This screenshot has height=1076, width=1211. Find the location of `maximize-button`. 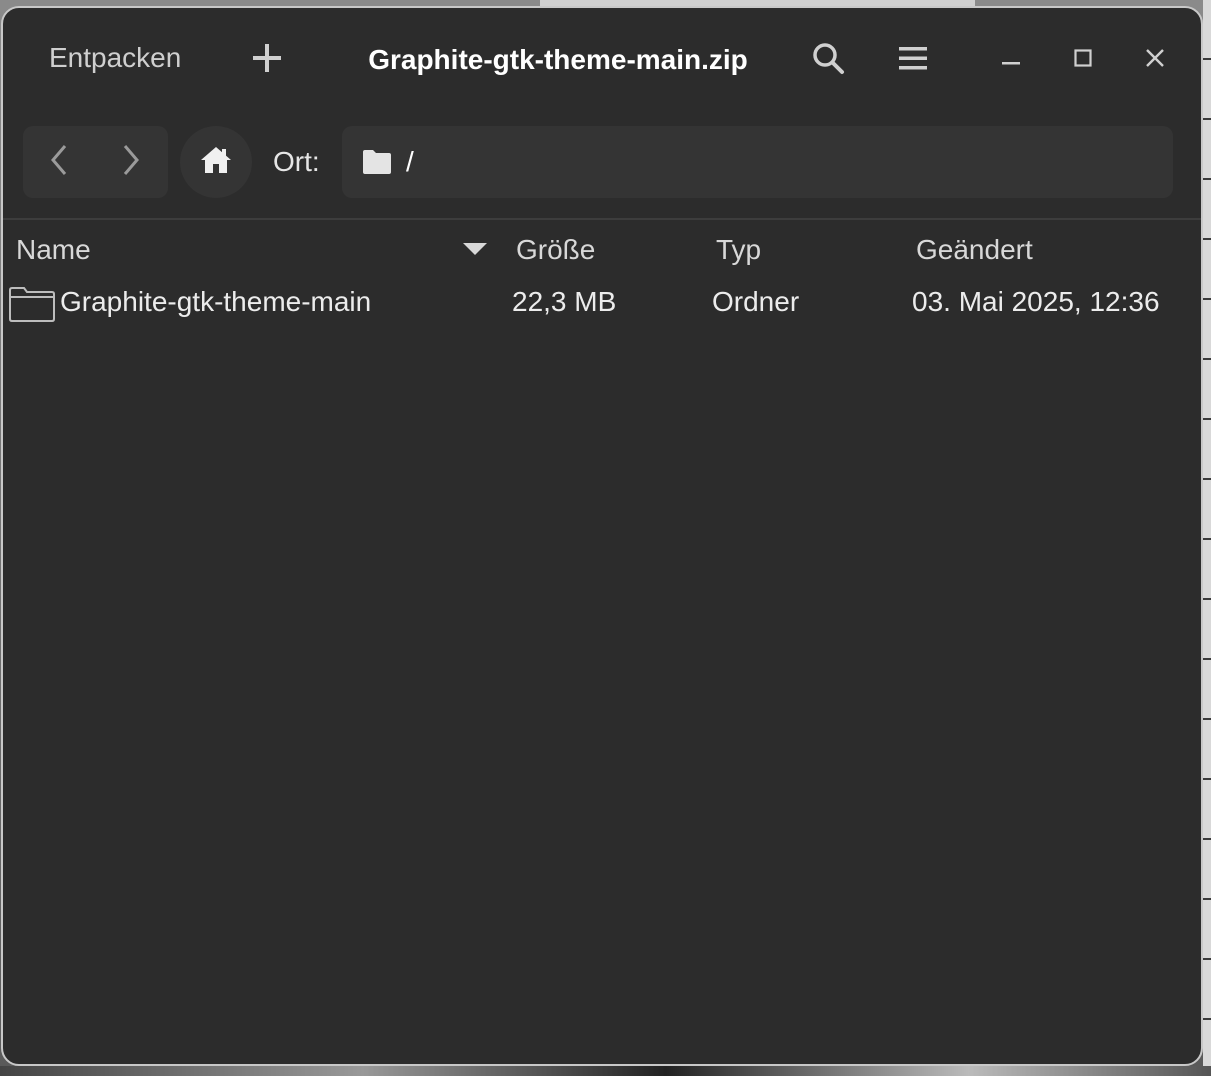

maximize-button is located at coordinates (1083, 60).